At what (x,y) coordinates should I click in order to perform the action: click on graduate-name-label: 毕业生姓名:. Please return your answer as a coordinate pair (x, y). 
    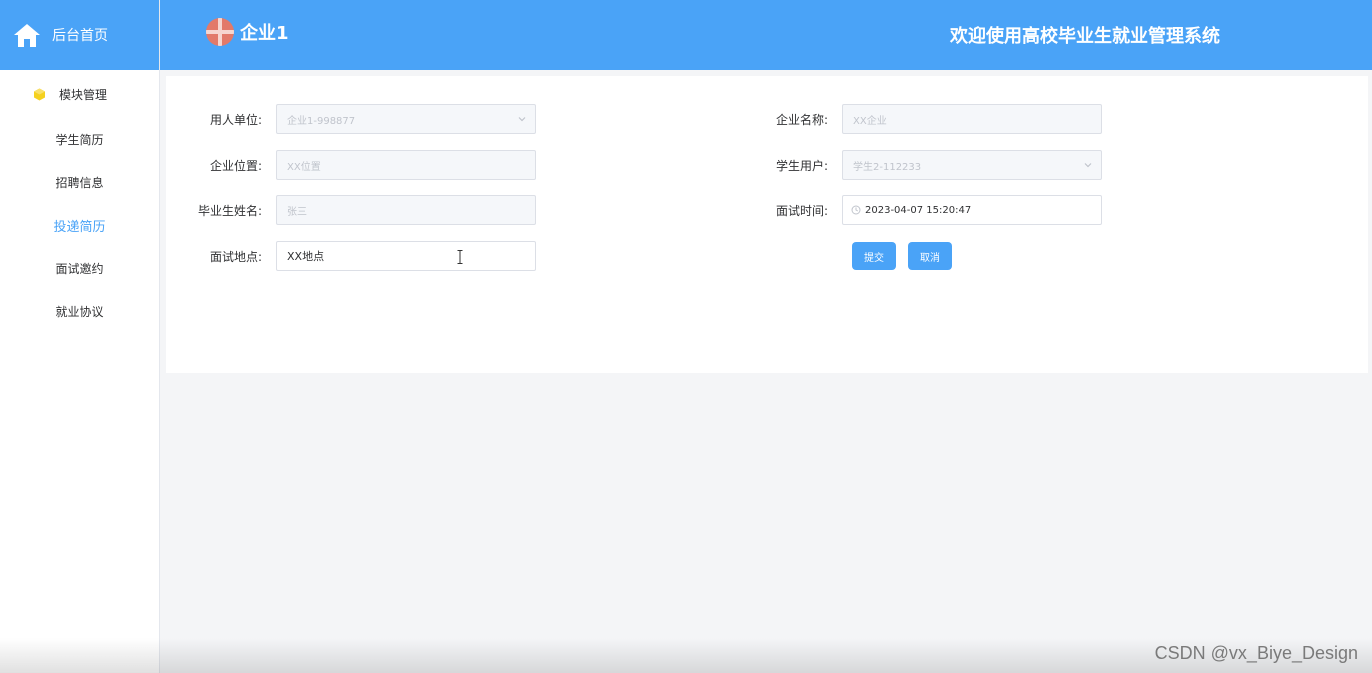
    Looking at the image, I should click on (229, 210).